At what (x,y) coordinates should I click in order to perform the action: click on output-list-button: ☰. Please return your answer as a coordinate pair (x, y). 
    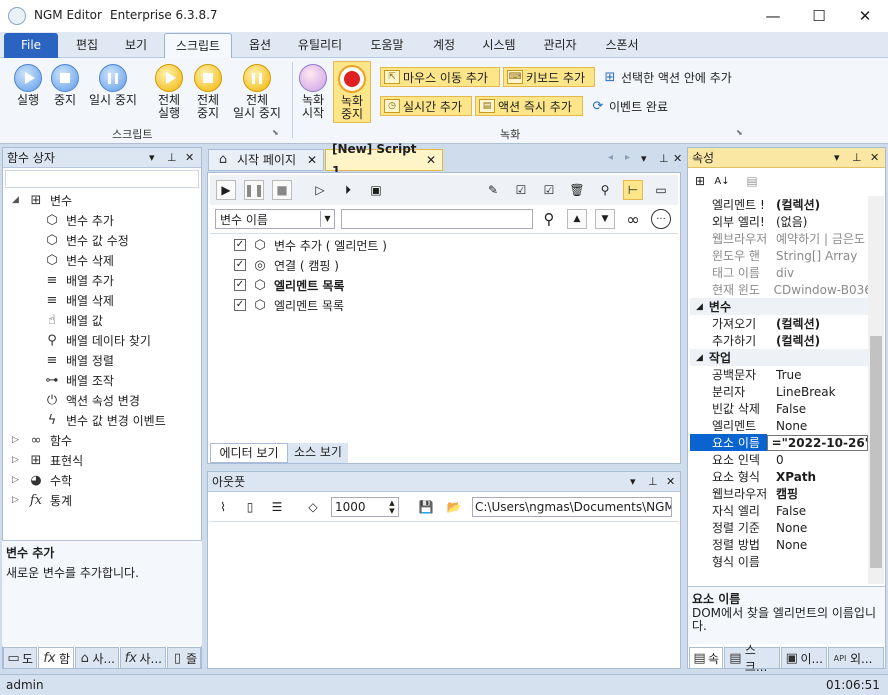
    Looking at the image, I should click on (277, 507).